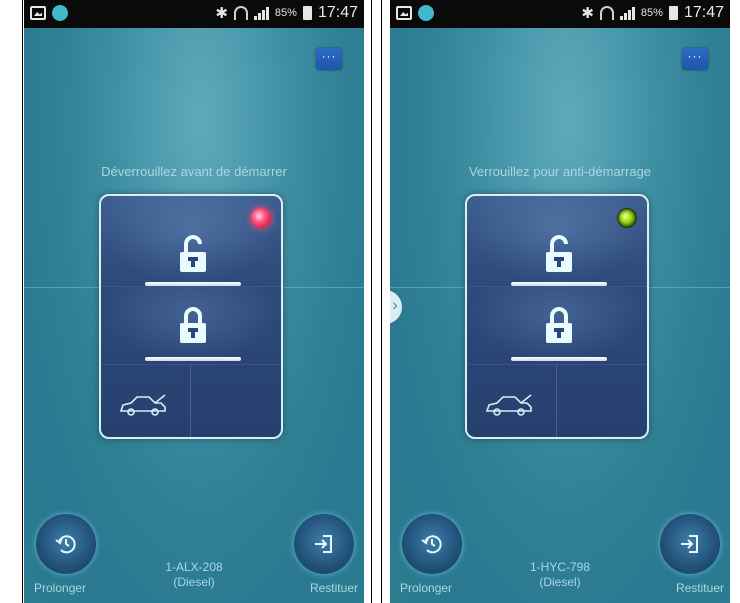 The height and width of the screenshot is (603, 740). Describe the element at coordinates (194, 171) in the screenshot. I see `instruction-text: Déverrouillez avant de démarrer` at that location.